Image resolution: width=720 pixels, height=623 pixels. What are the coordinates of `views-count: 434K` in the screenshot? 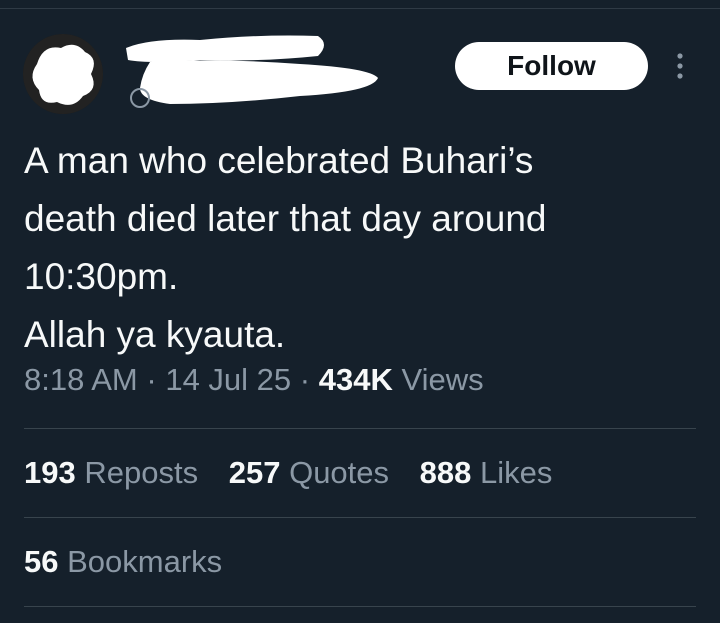 It's located at (355, 379).